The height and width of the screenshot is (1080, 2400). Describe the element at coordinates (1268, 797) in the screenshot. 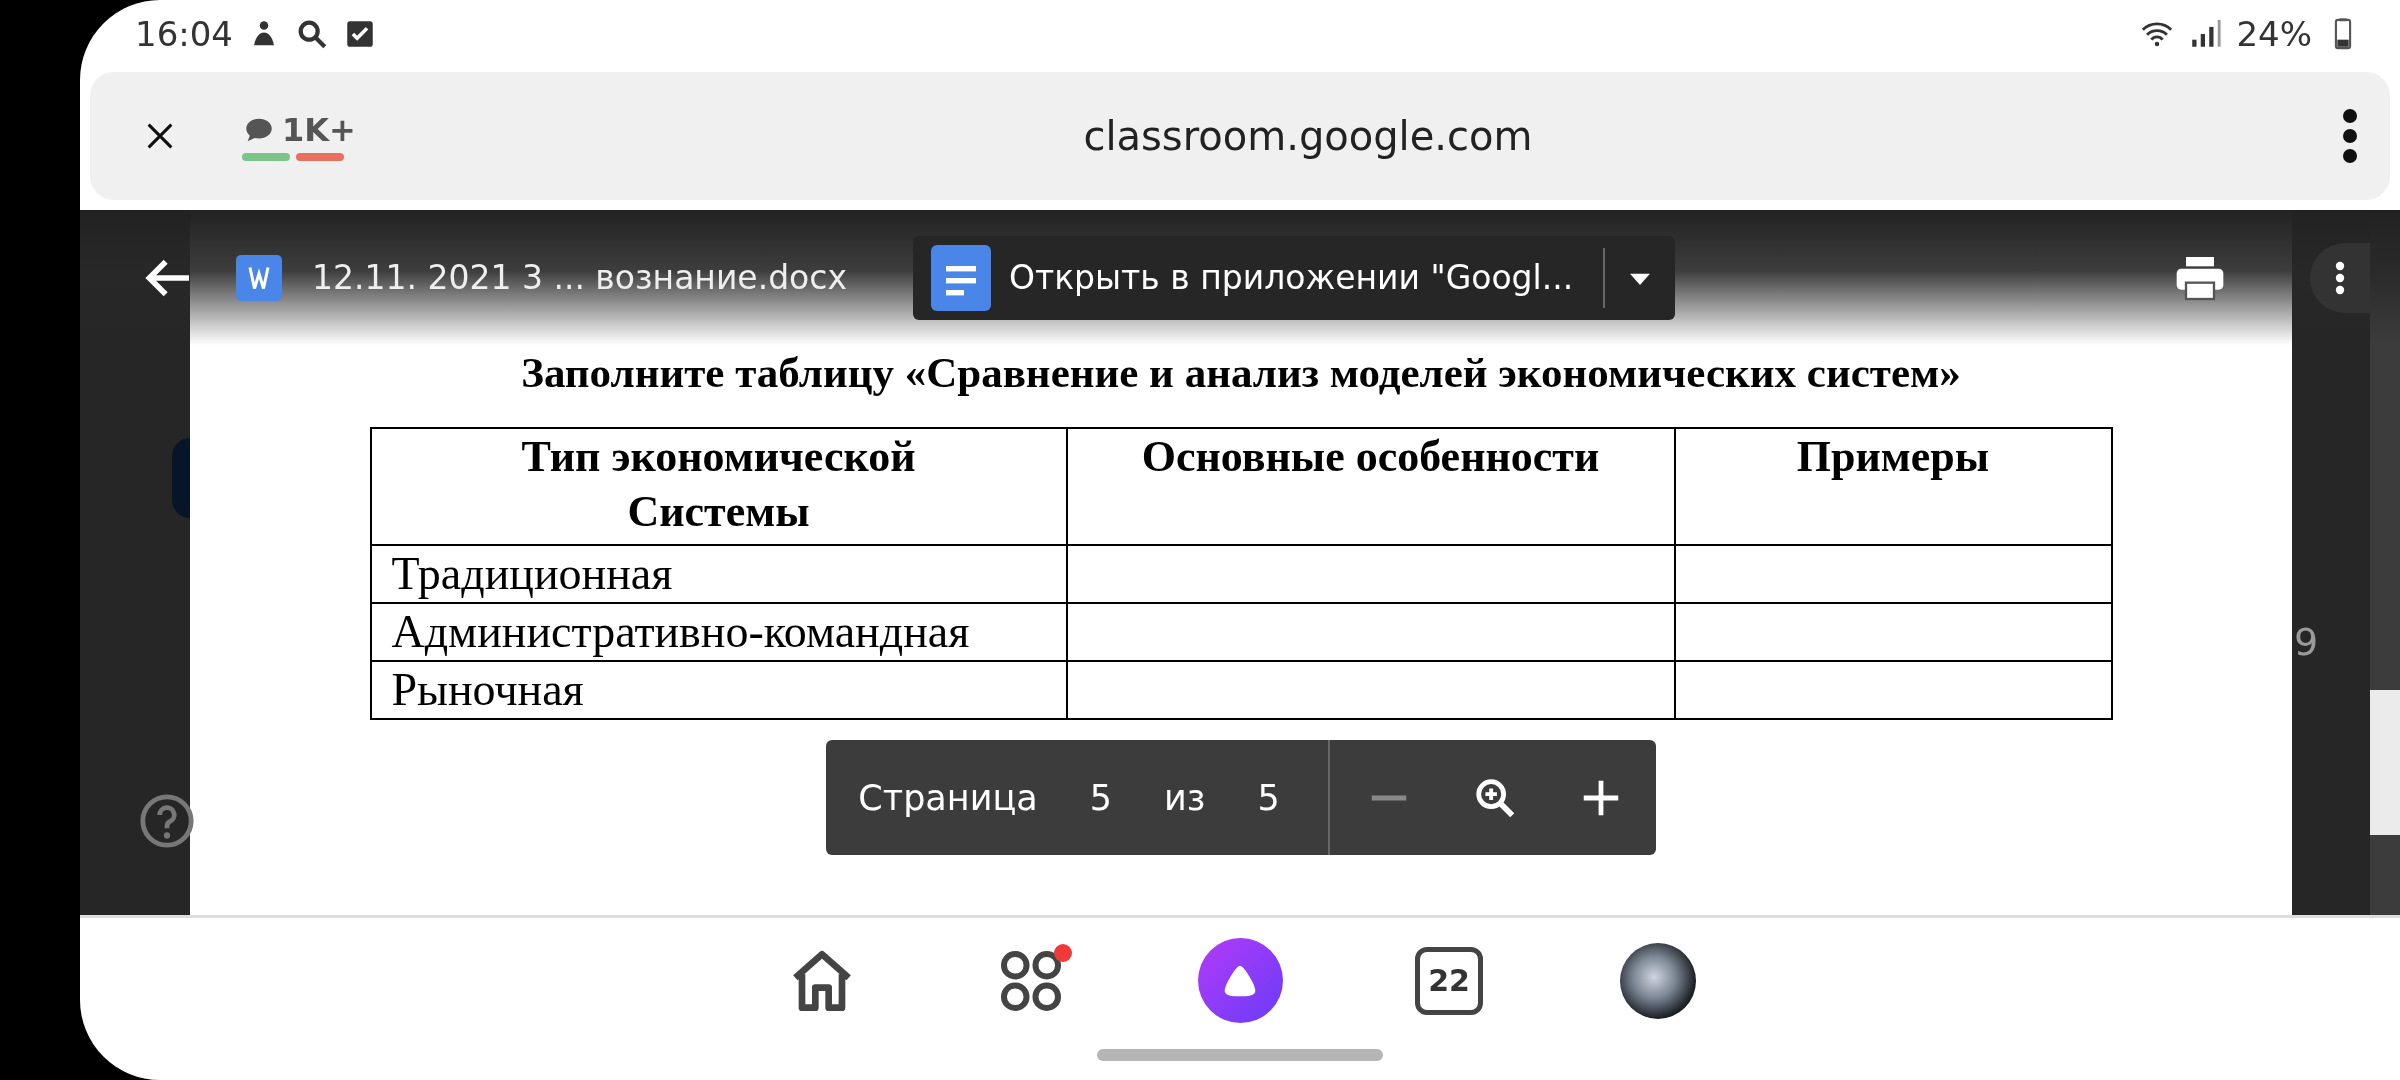

I see `total-pages: 5` at that location.